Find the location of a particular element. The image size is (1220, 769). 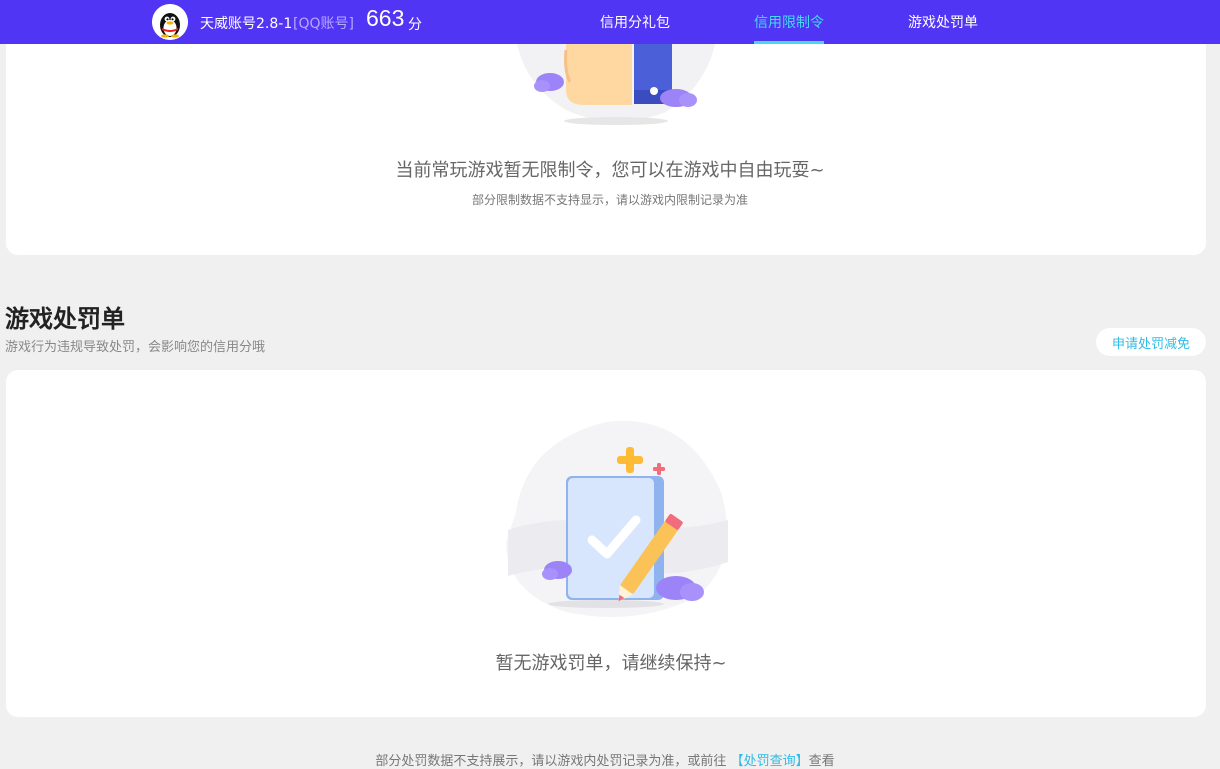

account-name: 天威账号2.8-1 is located at coordinates (246, 24).